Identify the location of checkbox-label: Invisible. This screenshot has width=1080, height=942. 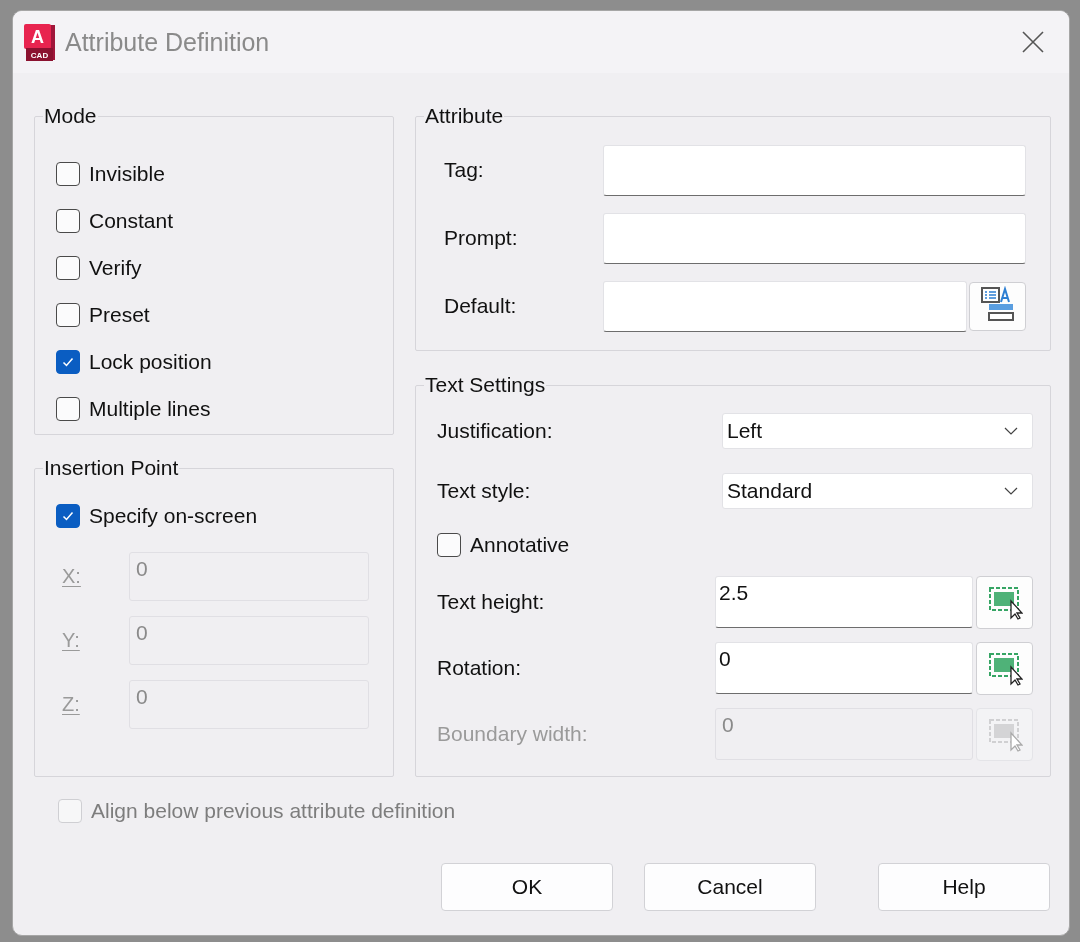
(127, 173).